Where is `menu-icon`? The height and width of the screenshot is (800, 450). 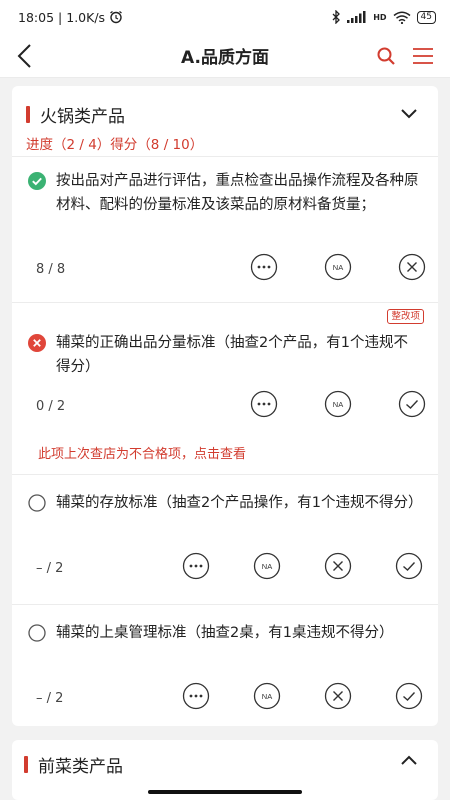
menu-icon is located at coordinates (423, 56).